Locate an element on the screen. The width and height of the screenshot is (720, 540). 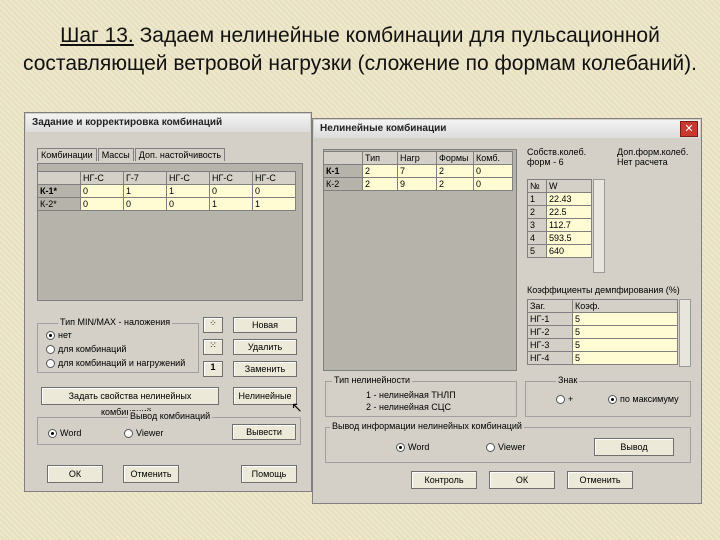
sign-group: Знак + по максимуму is located at coordinates (608, 396).